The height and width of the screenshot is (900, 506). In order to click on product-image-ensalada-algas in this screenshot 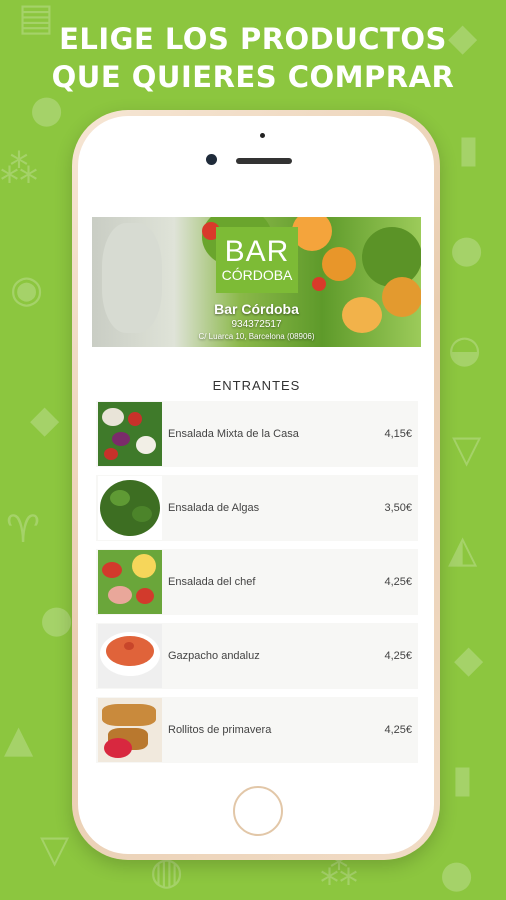, I will do `click(130, 508)`.